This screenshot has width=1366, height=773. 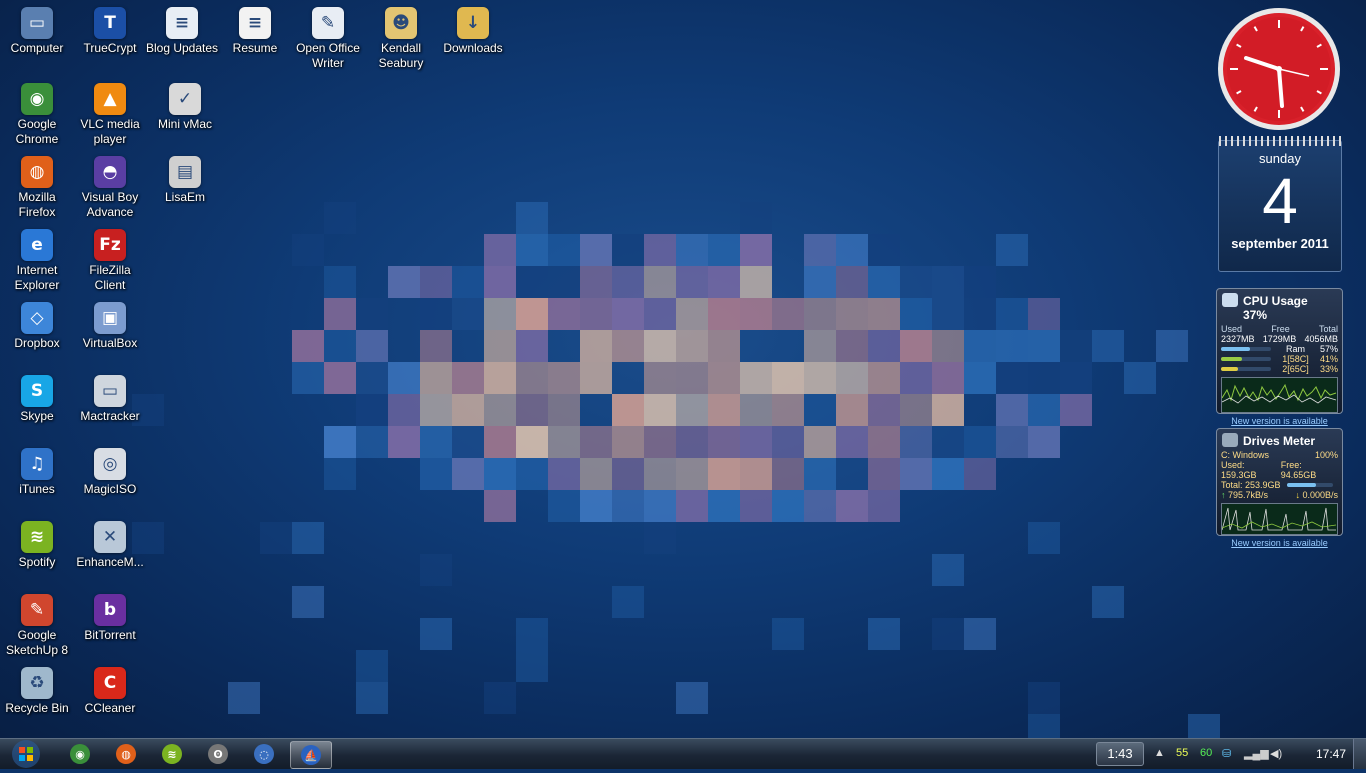 What do you see at coordinates (182, 29) in the screenshot?
I see `desktop-icon-blog-updates: ≡ Blog Updates` at bounding box center [182, 29].